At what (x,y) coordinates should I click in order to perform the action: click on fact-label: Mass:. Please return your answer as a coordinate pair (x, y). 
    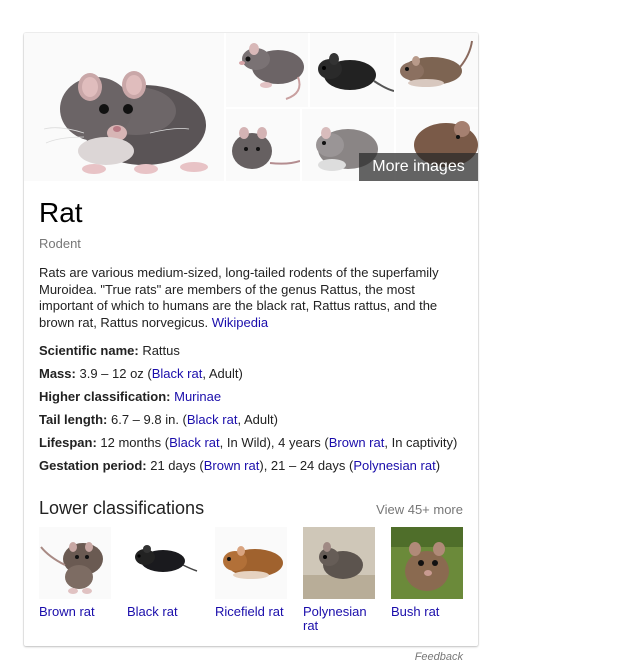
    Looking at the image, I should click on (57, 373).